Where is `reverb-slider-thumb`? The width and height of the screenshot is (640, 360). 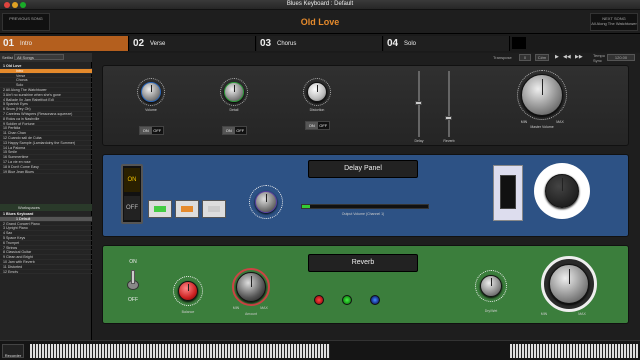 reverb-slider-thumb is located at coordinates (448, 118).